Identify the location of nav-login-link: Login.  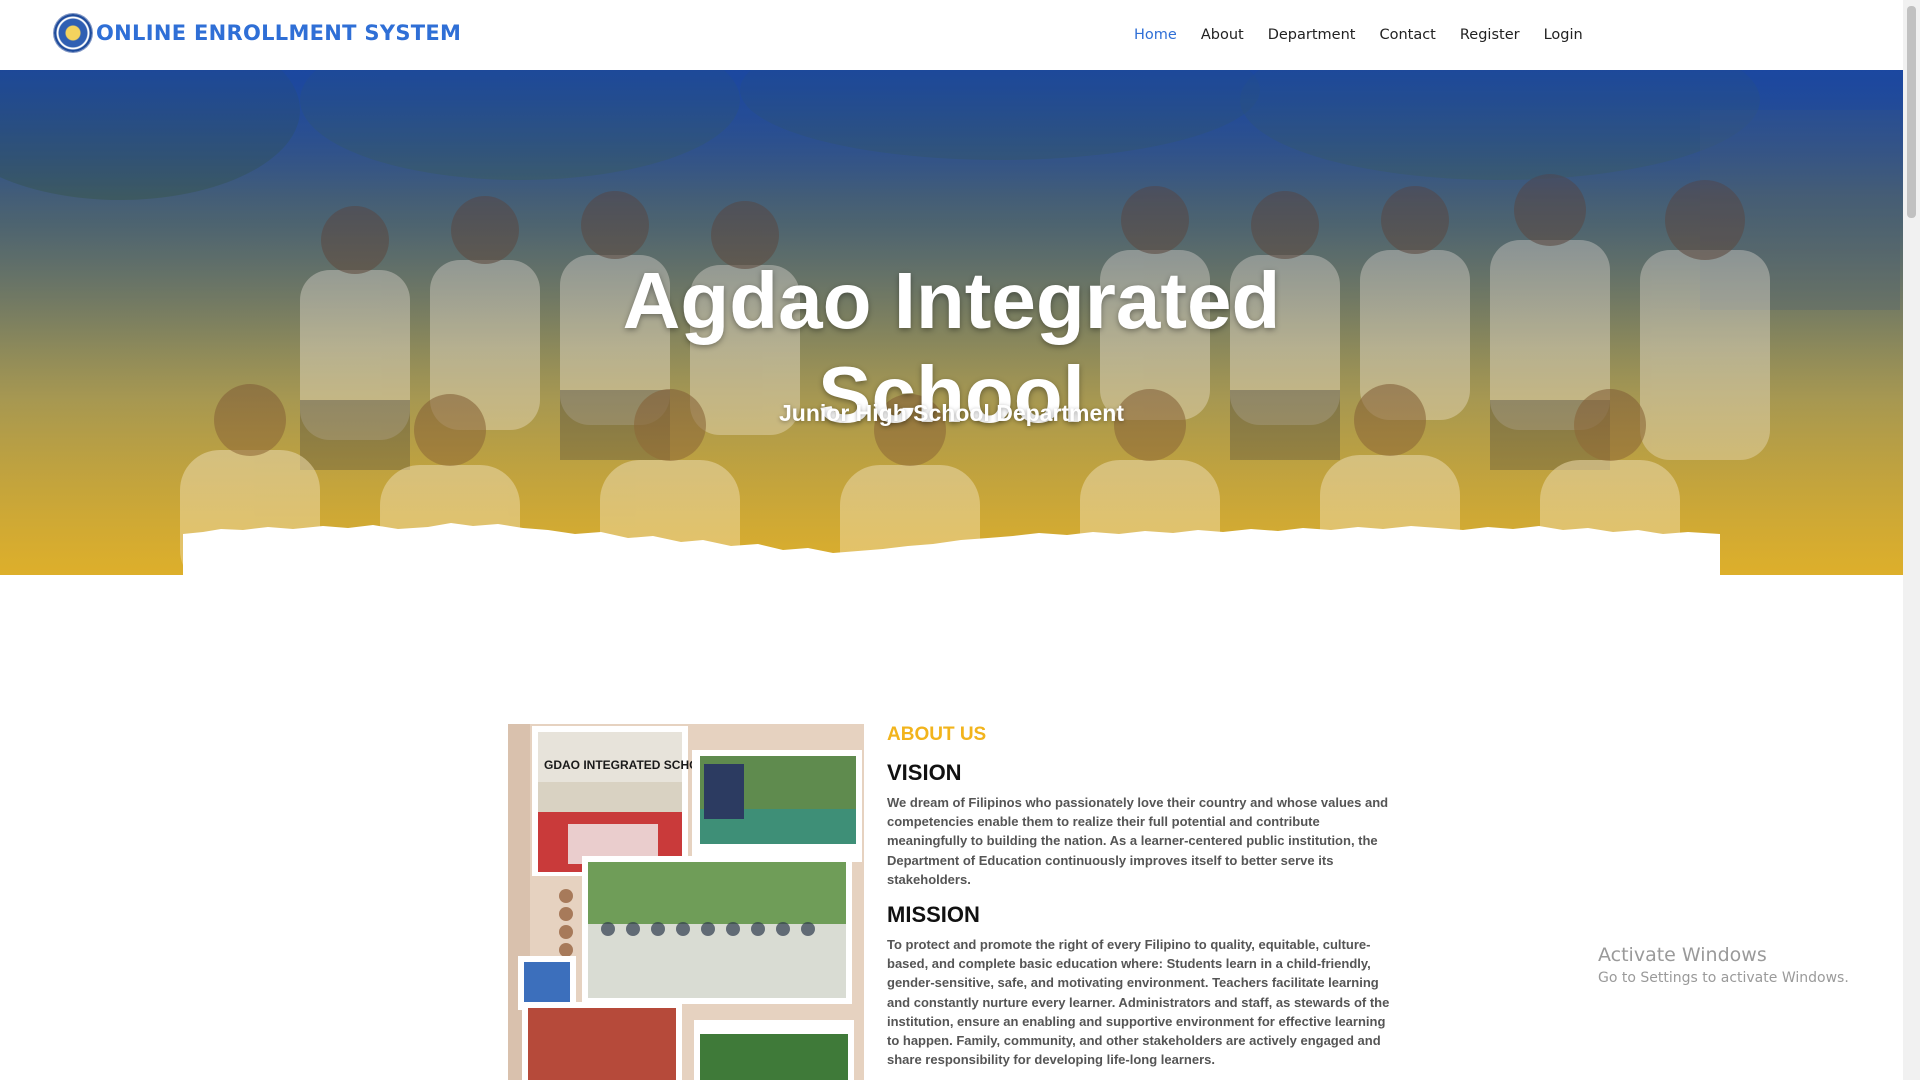
(1563, 35).